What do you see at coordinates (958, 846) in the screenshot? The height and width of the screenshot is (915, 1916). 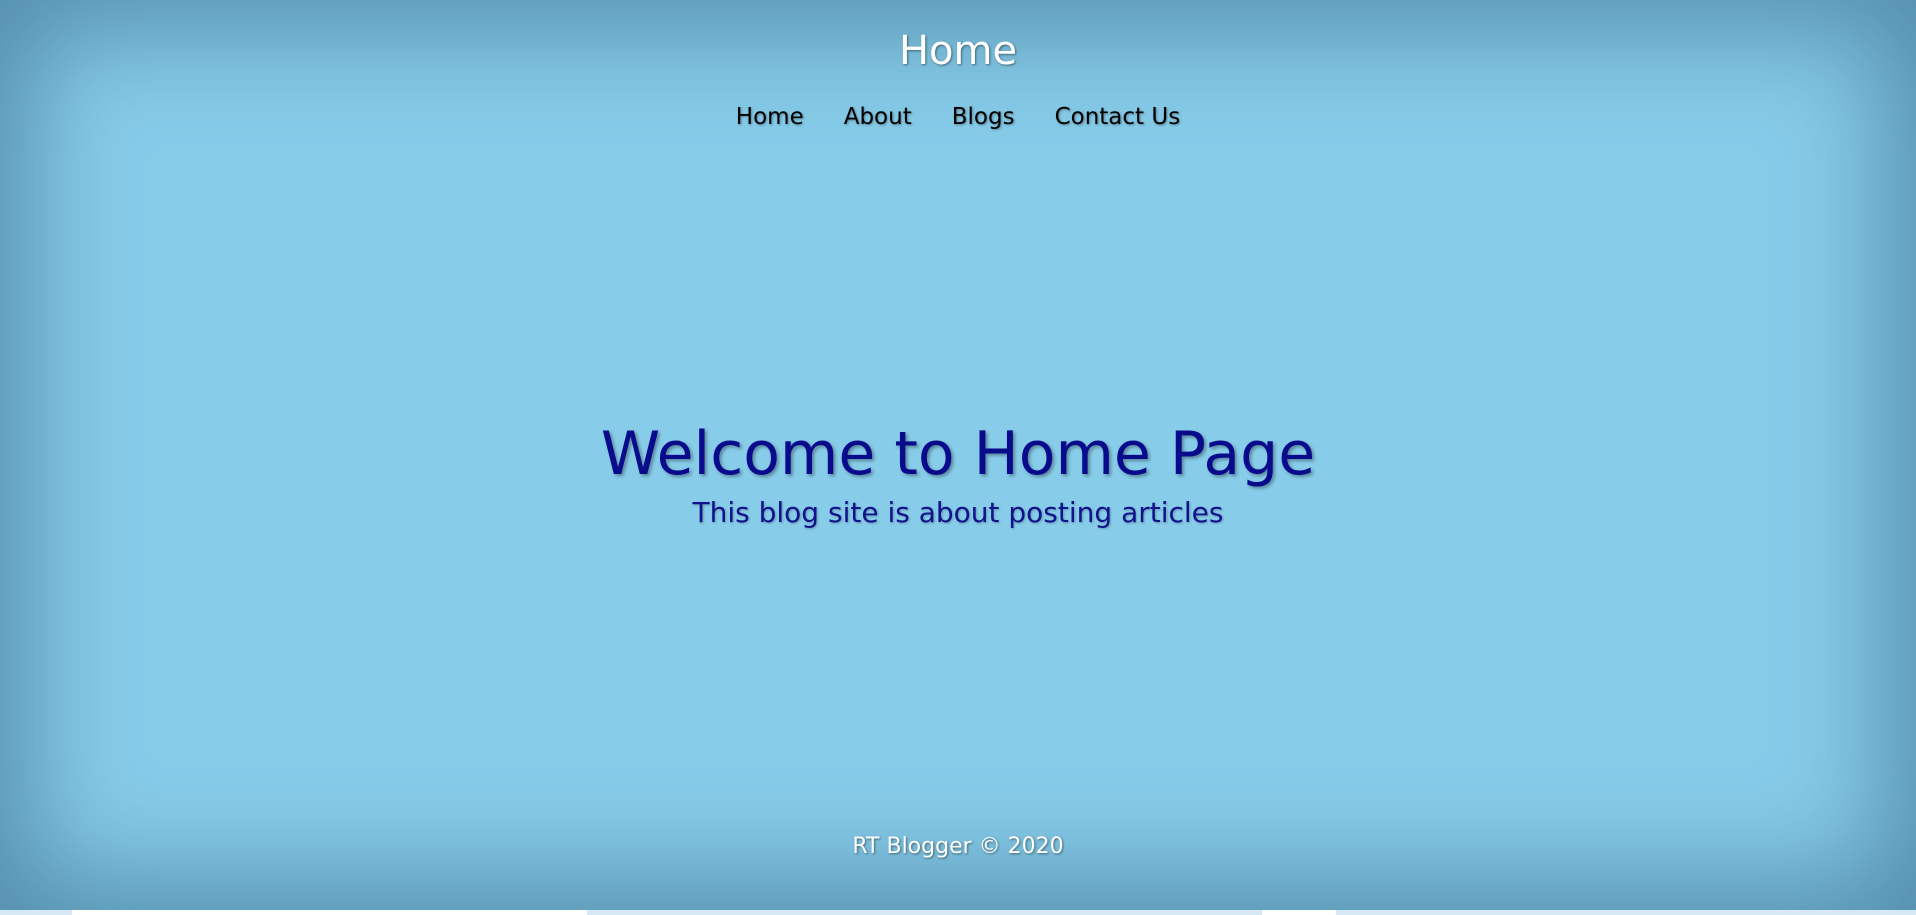 I see `footer-text: RT Blogger © 2020` at bounding box center [958, 846].